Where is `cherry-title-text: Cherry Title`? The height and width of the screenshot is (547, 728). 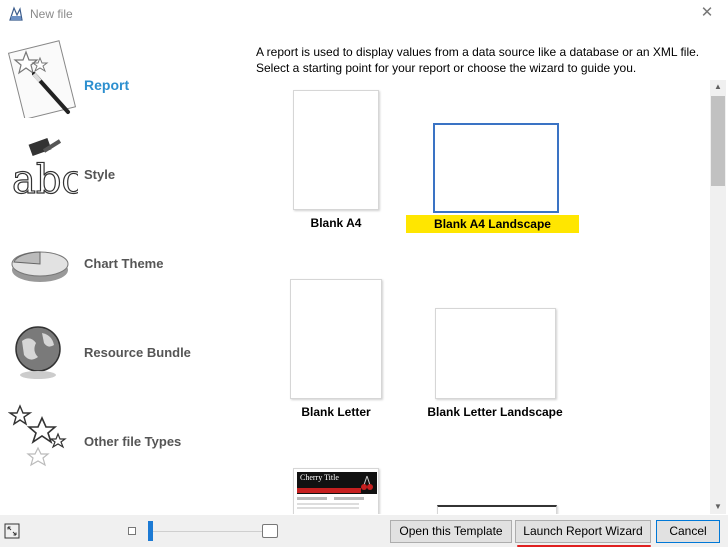 cherry-title-text: Cherry Title is located at coordinates (319, 477).